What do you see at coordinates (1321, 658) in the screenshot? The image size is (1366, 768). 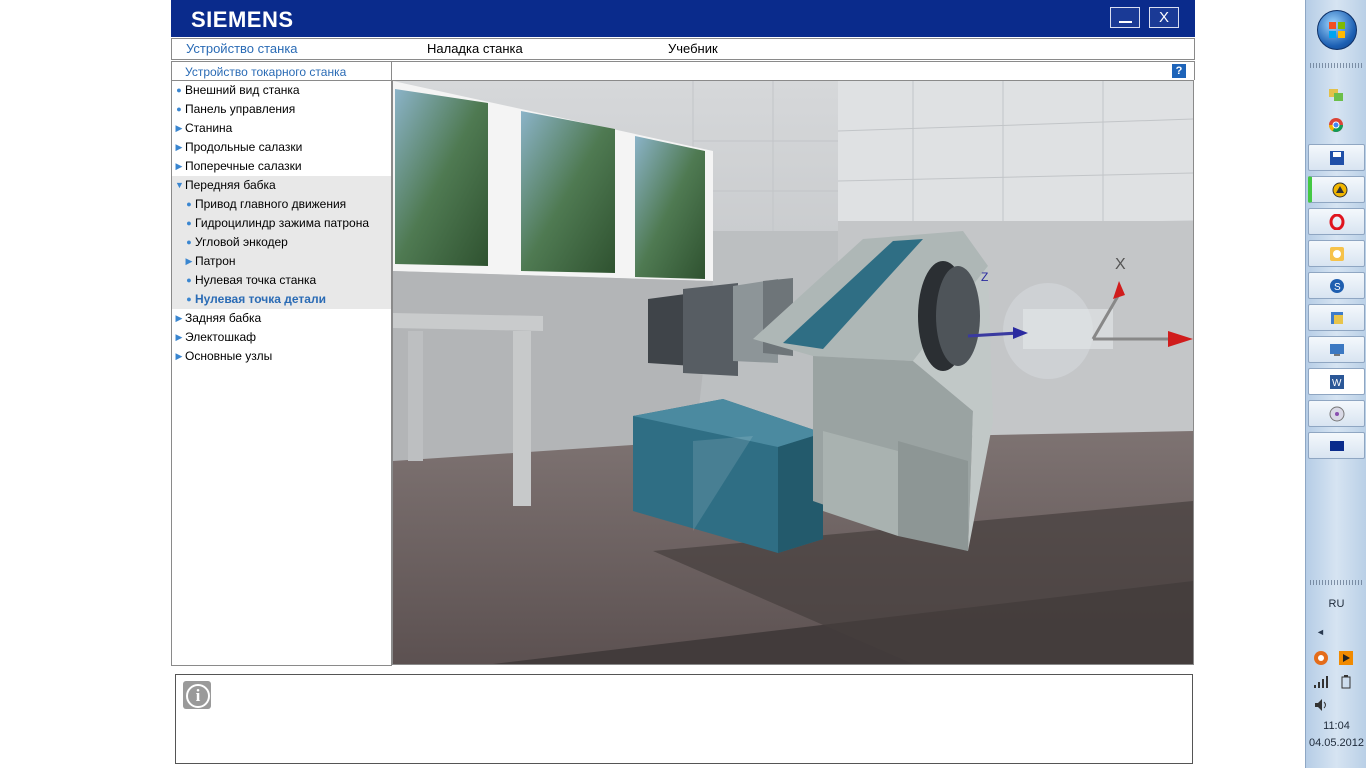 I see `tray-app-icon` at bounding box center [1321, 658].